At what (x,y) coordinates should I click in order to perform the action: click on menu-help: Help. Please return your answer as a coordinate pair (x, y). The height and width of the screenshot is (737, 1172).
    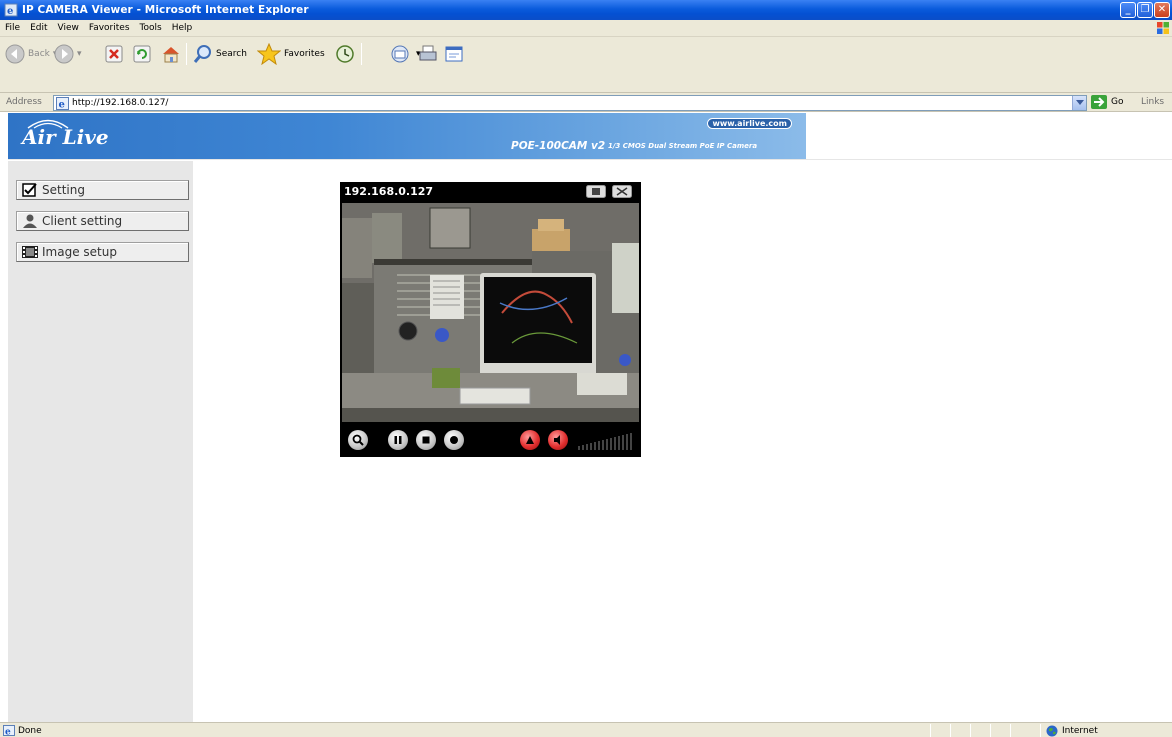
    Looking at the image, I should click on (182, 28).